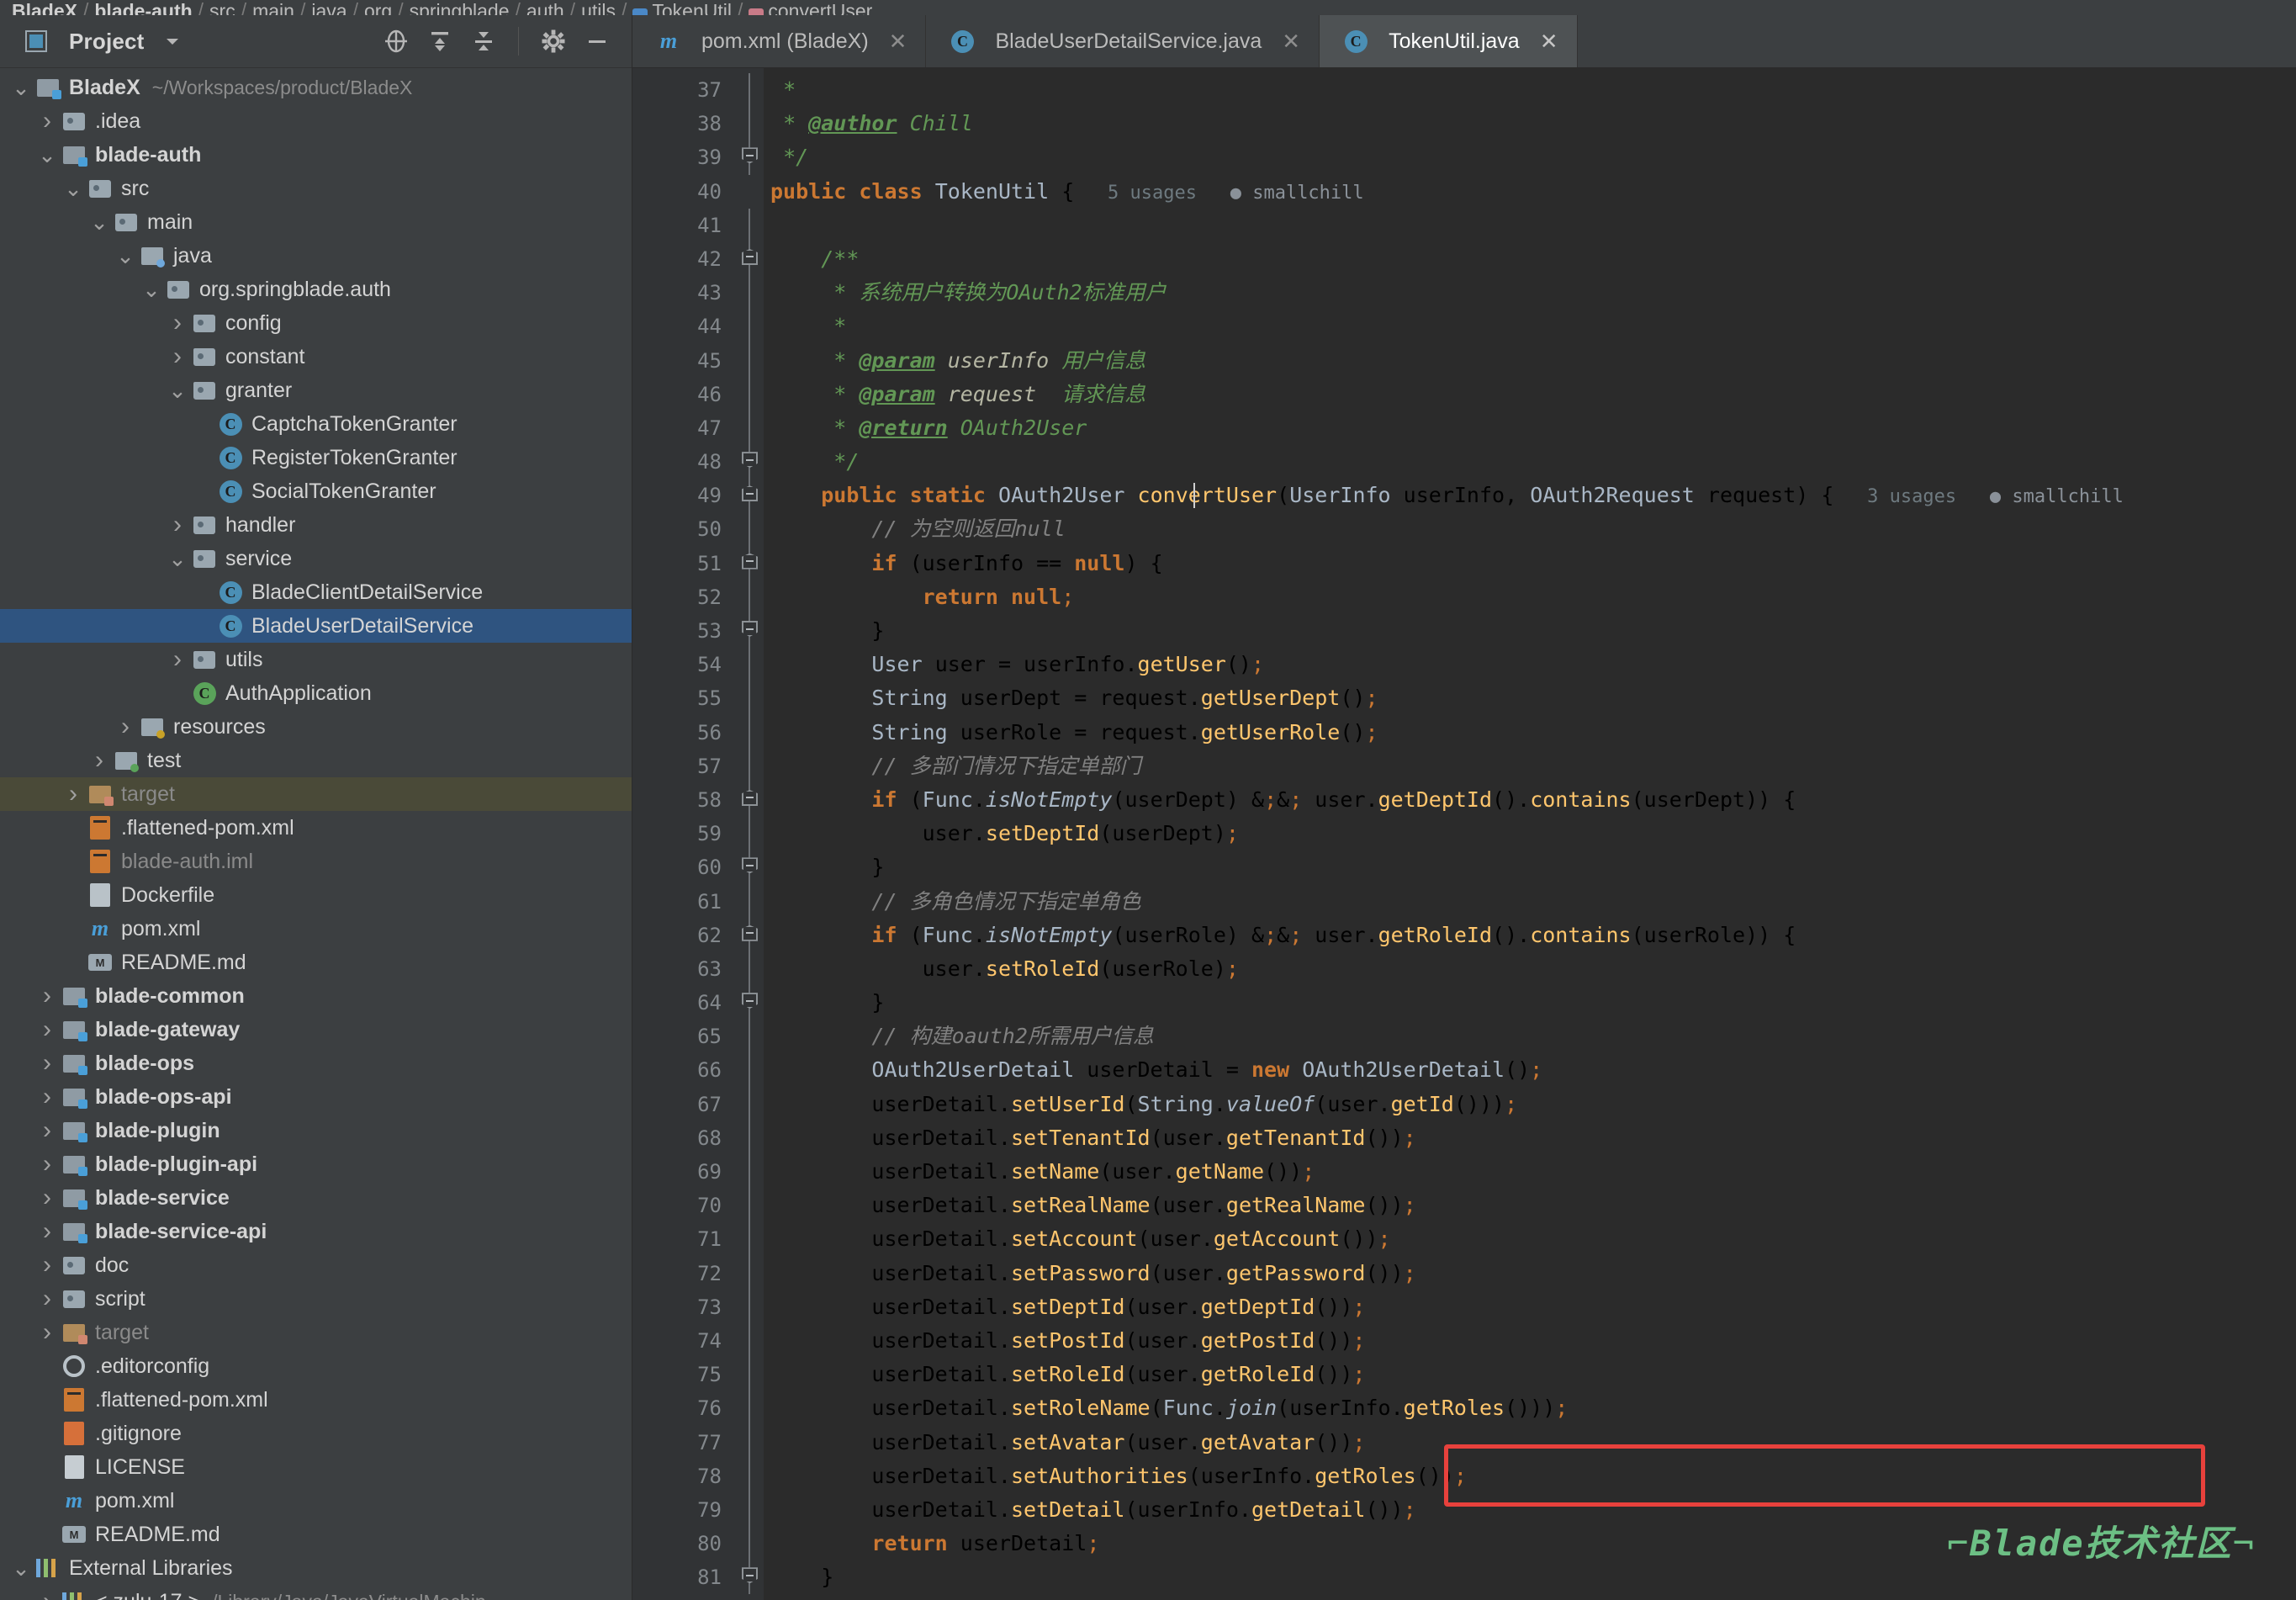 This screenshot has height=1600, width=2296. Describe the element at coordinates (316, 895) in the screenshot. I see `tree-node-dockerfile: · Dockerfile` at that location.